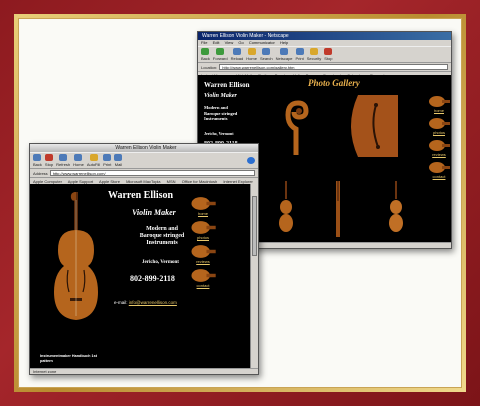 The width and height of the screenshot is (480, 406). What do you see at coordinates (121, 302) in the screenshot?
I see `email-label: e-mail:` at bounding box center [121, 302].